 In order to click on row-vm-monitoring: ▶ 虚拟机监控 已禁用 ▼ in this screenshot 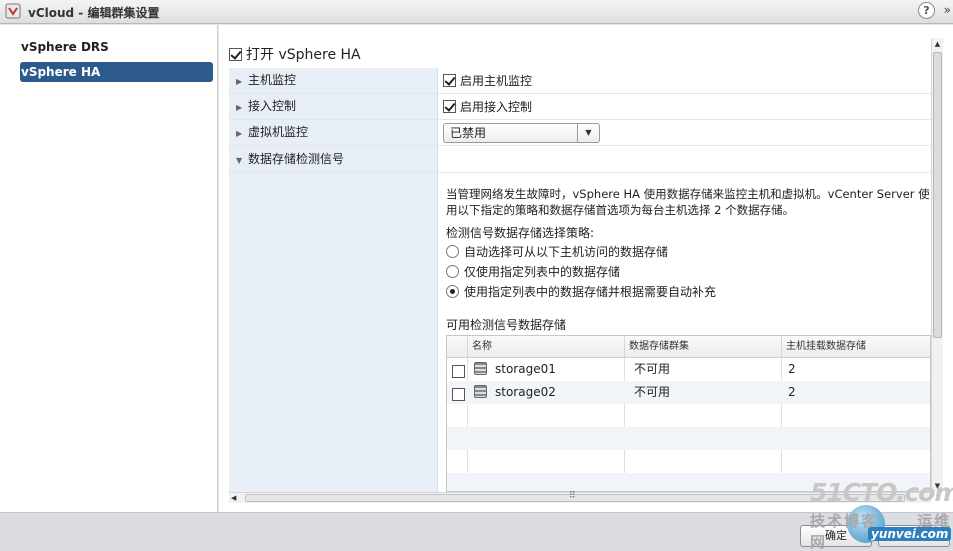, I will do `click(580, 133)`.